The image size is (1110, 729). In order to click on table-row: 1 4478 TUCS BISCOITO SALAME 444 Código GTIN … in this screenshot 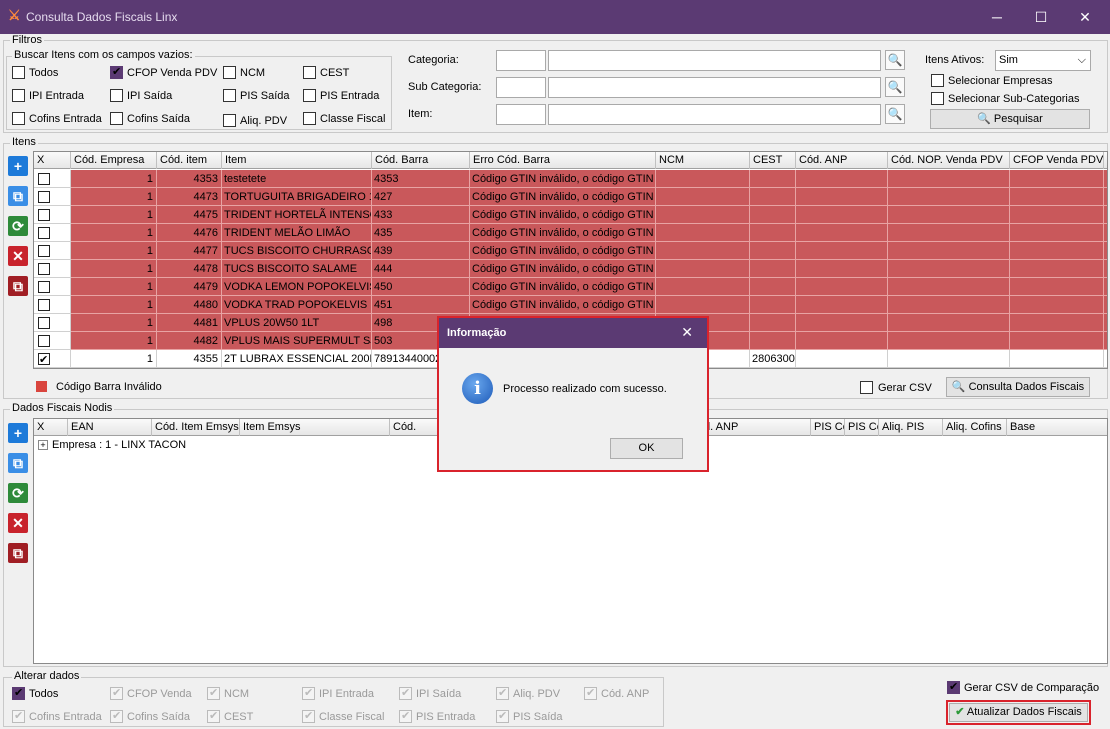, I will do `click(570, 269)`.